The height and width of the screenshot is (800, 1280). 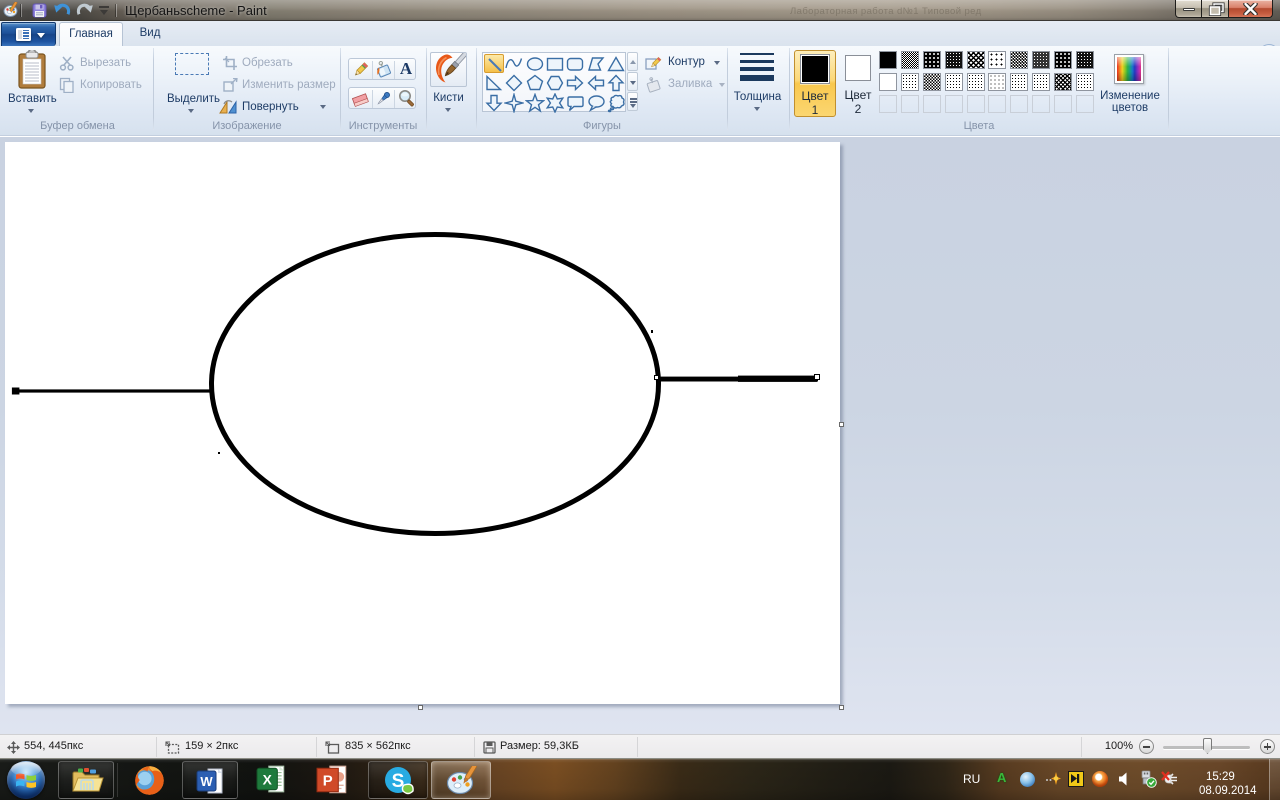 What do you see at coordinates (328, 781) in the screenshot?
I see `svg-text: P` at bounding box center [328, 781].